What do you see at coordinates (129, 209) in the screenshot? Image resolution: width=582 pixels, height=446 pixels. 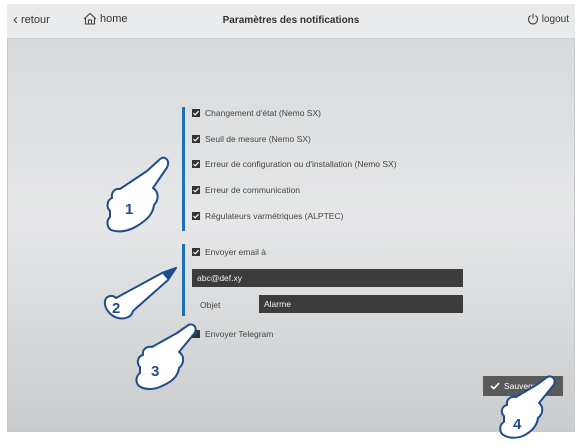 I see `callout-number: 1` at bounding box center [129, 209].